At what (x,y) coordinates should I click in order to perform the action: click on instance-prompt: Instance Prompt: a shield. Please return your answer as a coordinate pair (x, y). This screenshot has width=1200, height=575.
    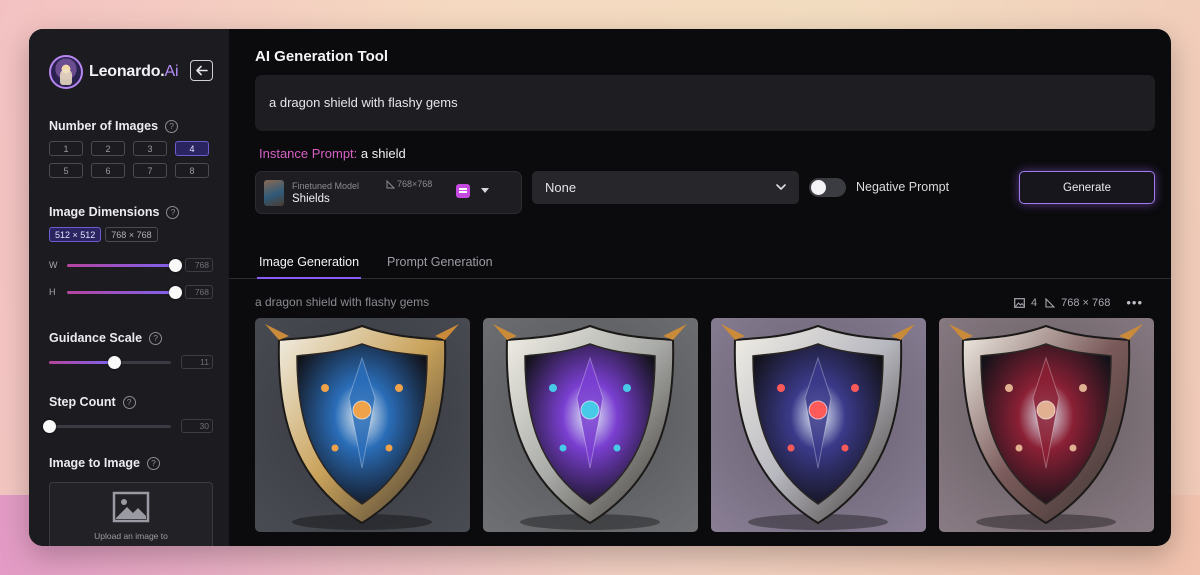
    Looking at the image, I should click on (332, 153).